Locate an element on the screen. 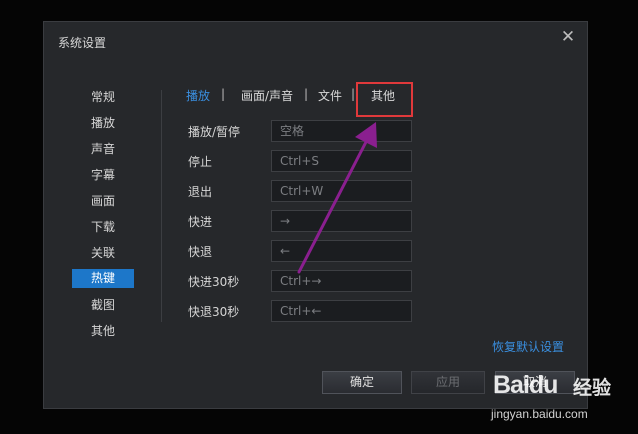  tab-file: 文件 is located at coordinates (330, 95).